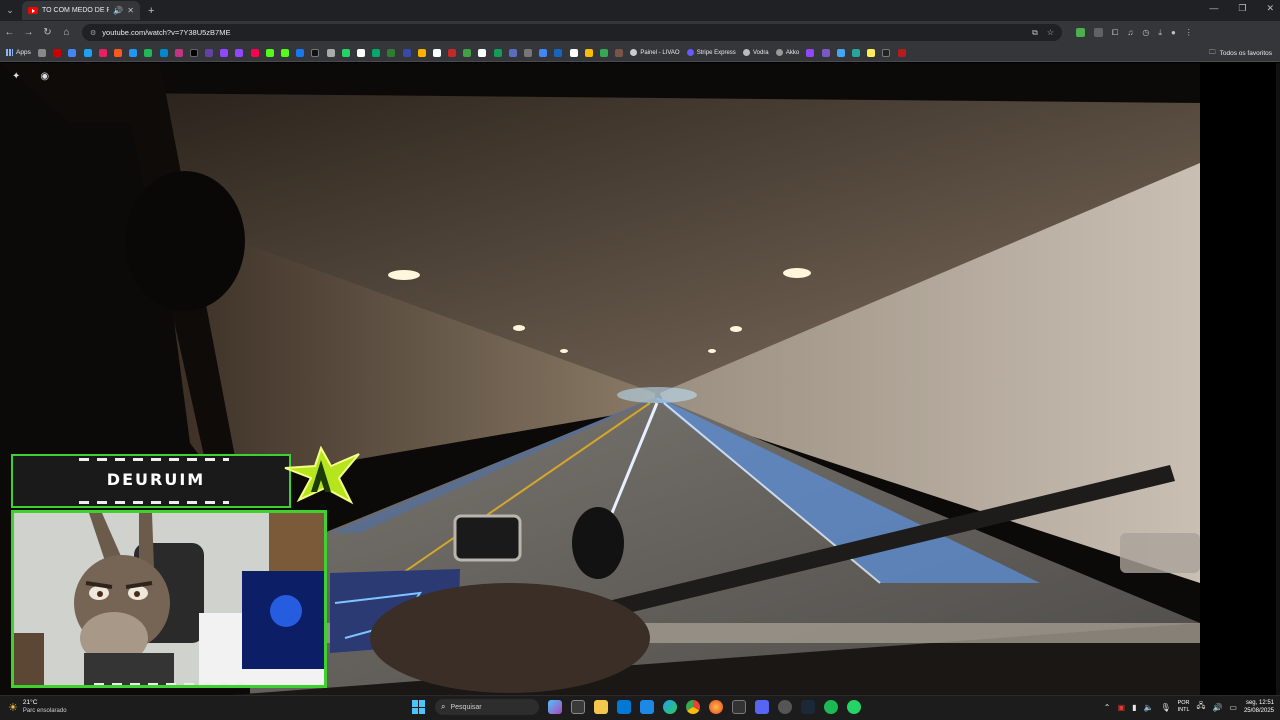  I want to click on home-button: ⌂, so click(66, 32).